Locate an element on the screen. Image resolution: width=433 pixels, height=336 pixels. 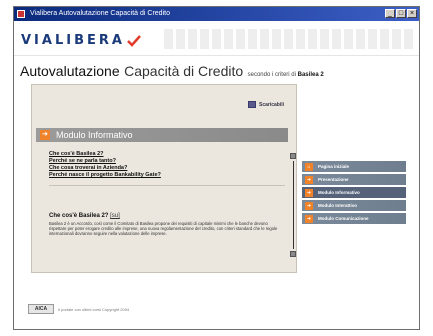
back-to-top-link: [su] is located at coordinates (115, 216).